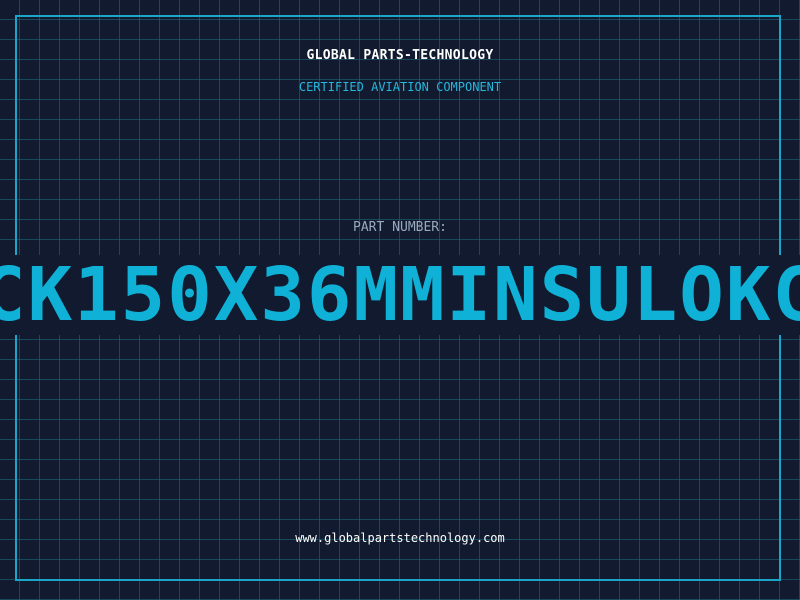 The width and height of the screenshot is (800, 600). Describe the element at coordinates (400, 538) in the screenshot. I see `website-url: www.globalpartstechnology.com` at that location.